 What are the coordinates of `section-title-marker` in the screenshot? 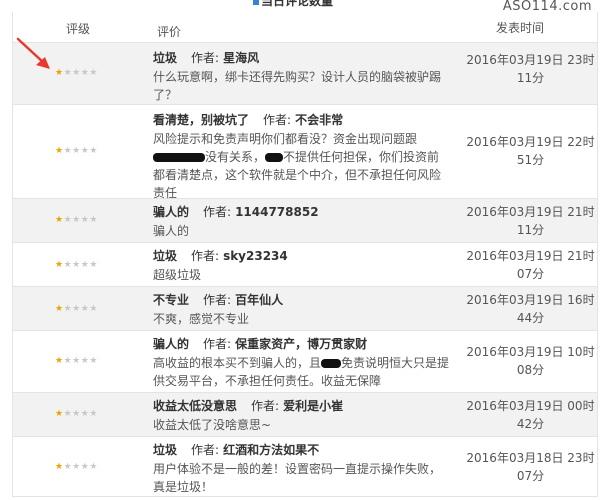 It's located at (256, 2).